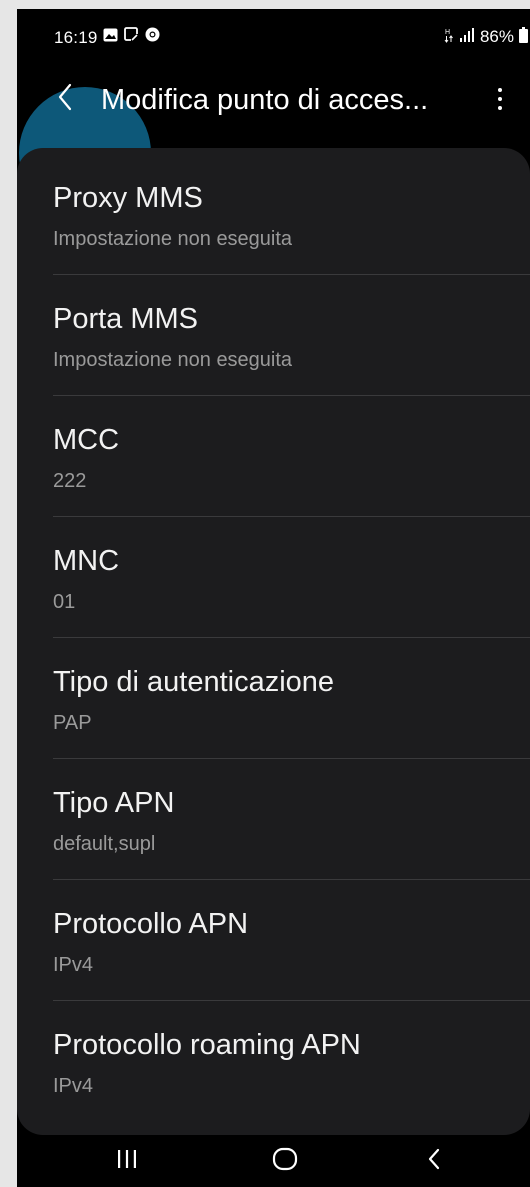  I want to click on recents-button, so click(127, 1161).